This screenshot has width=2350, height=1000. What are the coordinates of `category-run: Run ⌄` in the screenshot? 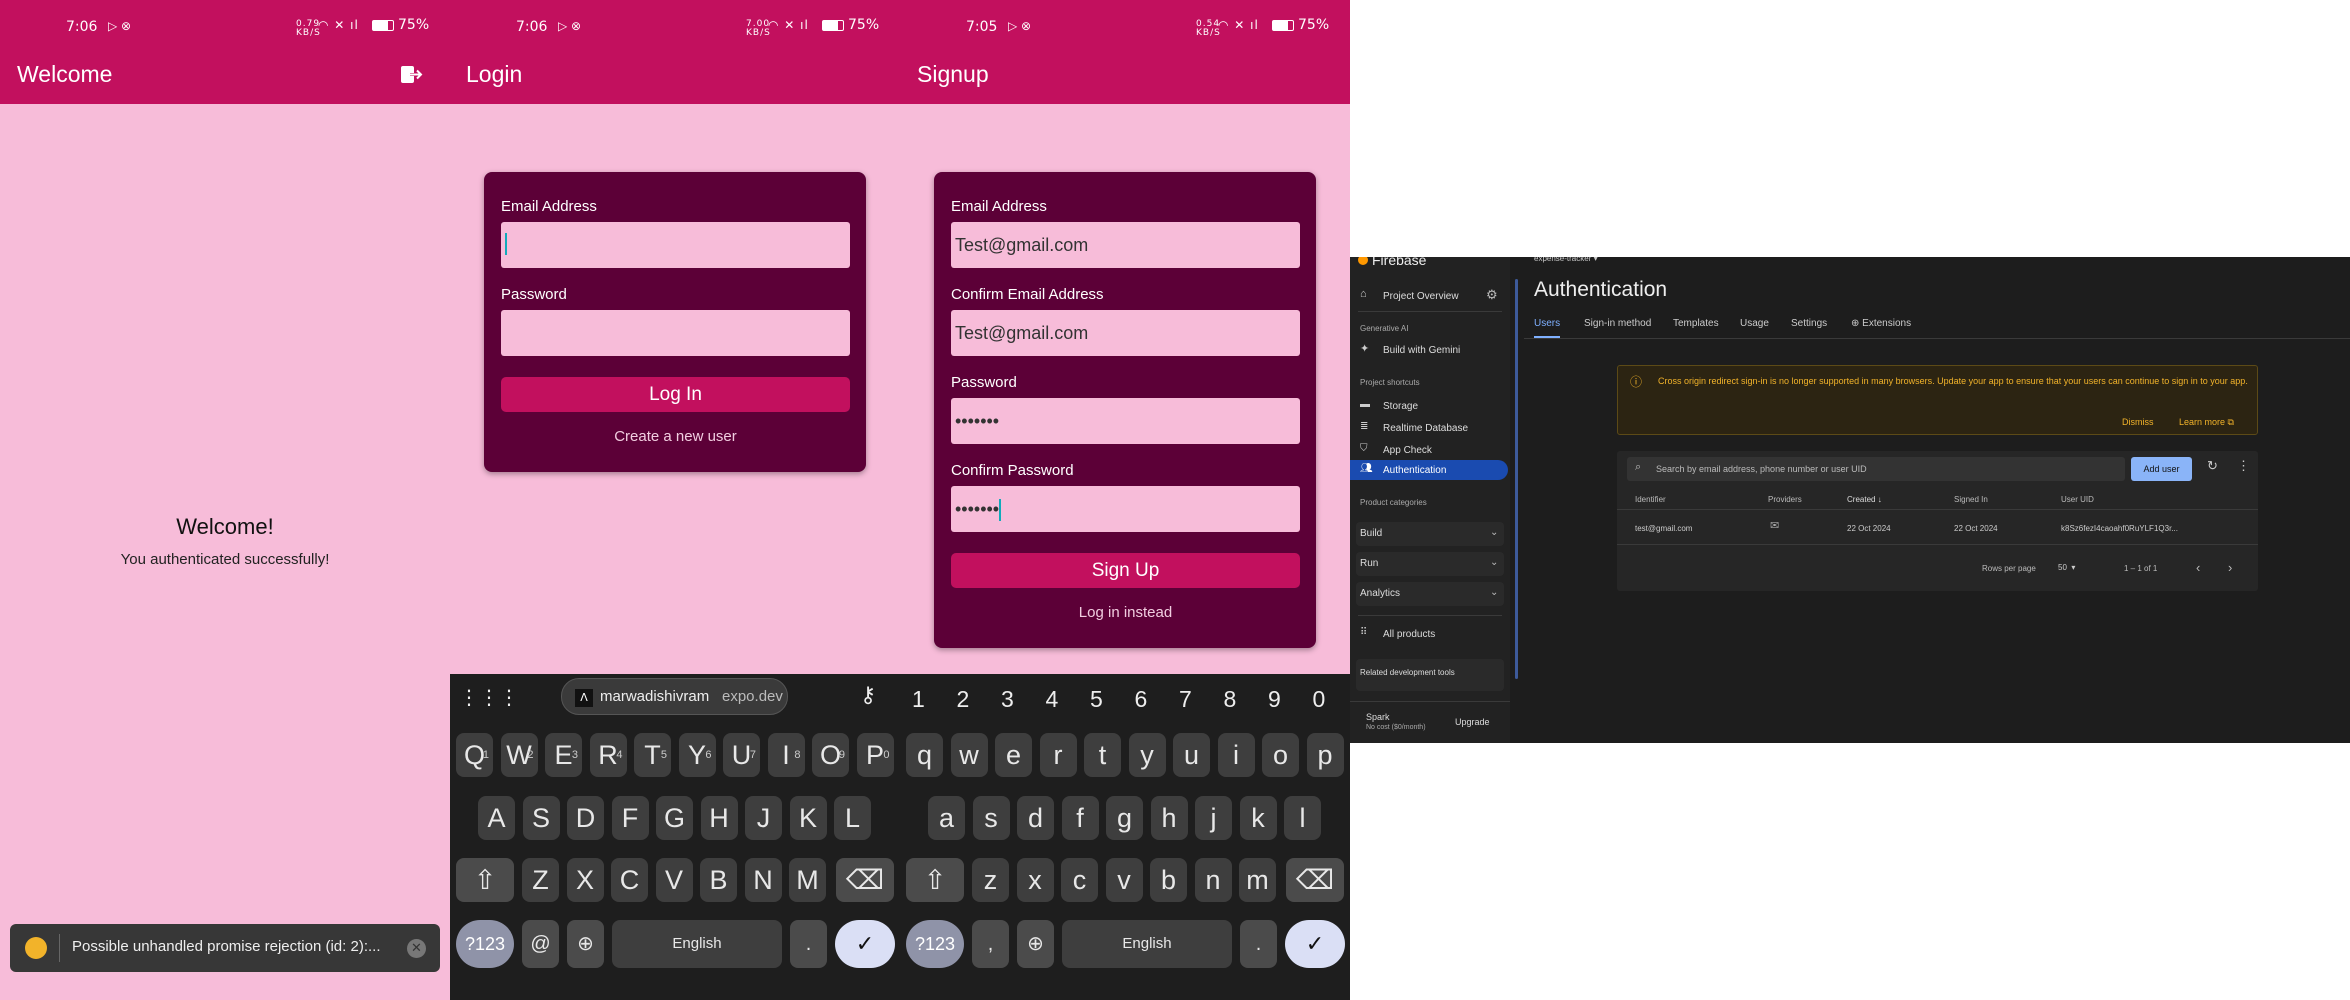 It's located at (1430, 564).